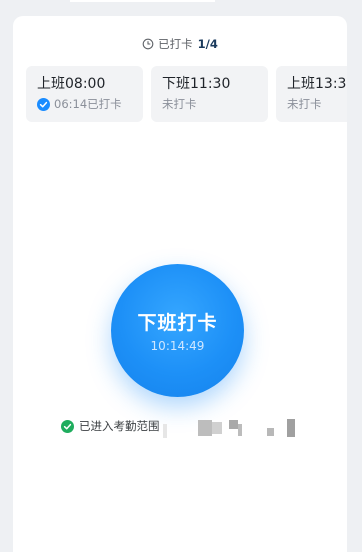  I want to click on shift-card: 上班08:00 06:14已打卡, so click(84, 94).